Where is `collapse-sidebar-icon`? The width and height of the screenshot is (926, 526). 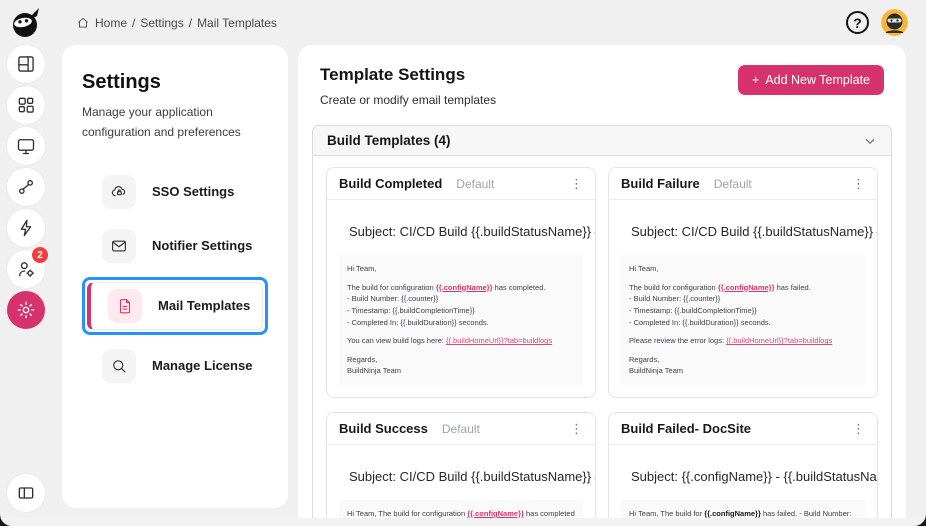
collapse-sidebar-icon is located at coordinates (26, 493).